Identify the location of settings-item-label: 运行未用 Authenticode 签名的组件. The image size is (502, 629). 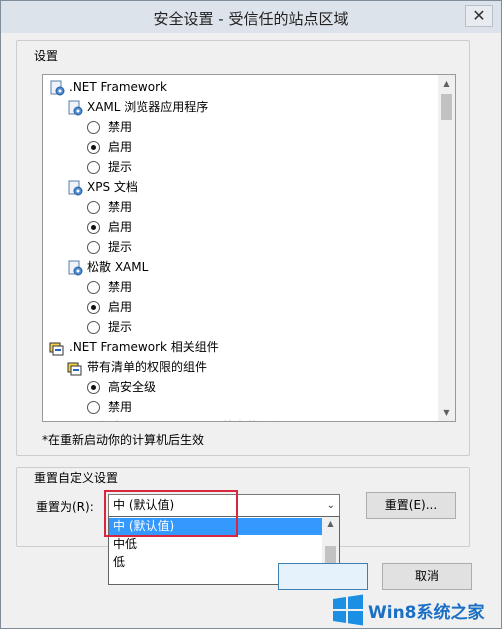
(185, 420).